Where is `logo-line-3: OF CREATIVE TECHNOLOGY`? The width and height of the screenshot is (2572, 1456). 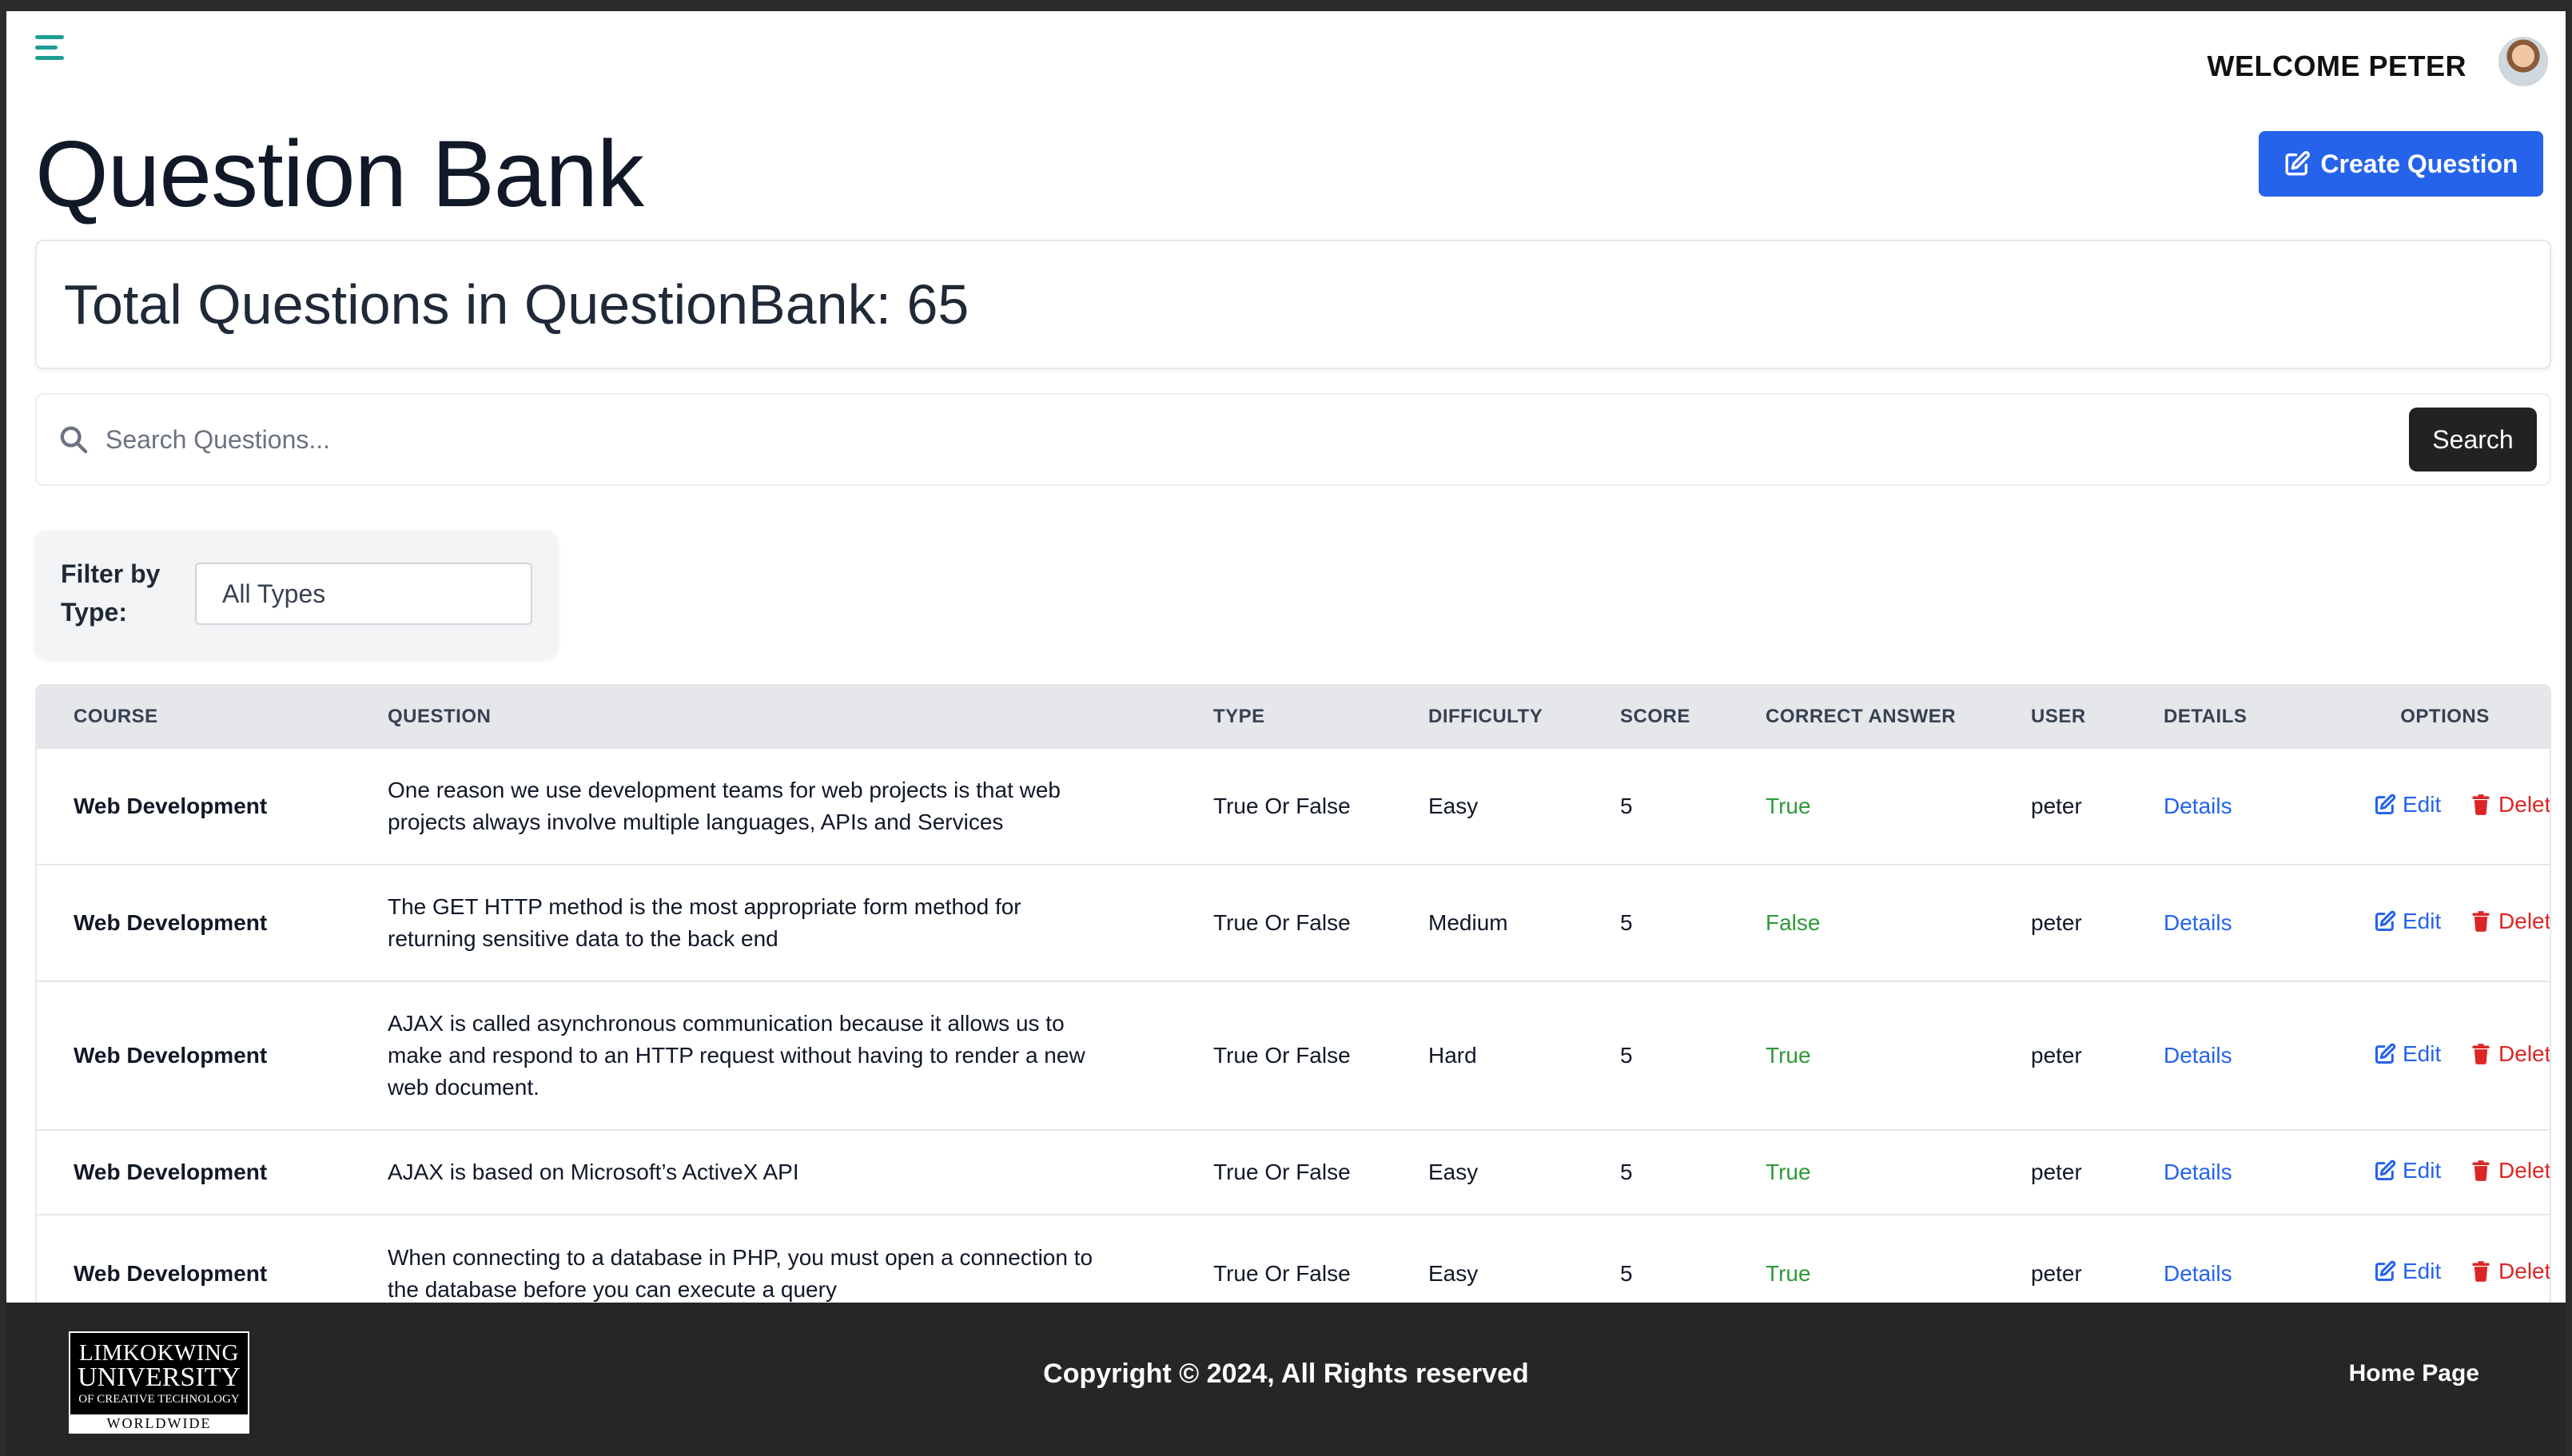 logo-line-3: OF CREATIVE TECHNOLOGY is located at coordinates (159, 1399).